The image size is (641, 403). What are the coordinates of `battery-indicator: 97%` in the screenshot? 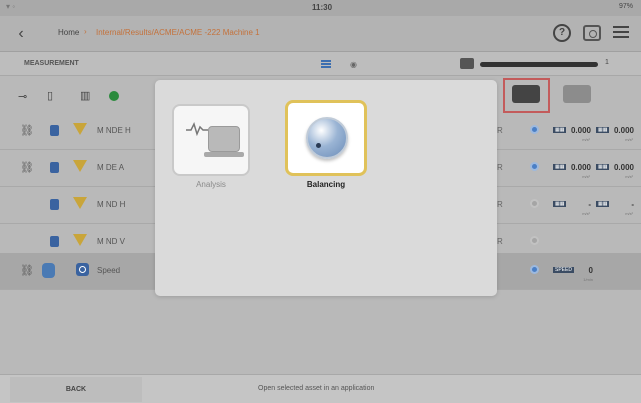 It's located at (625, 6).